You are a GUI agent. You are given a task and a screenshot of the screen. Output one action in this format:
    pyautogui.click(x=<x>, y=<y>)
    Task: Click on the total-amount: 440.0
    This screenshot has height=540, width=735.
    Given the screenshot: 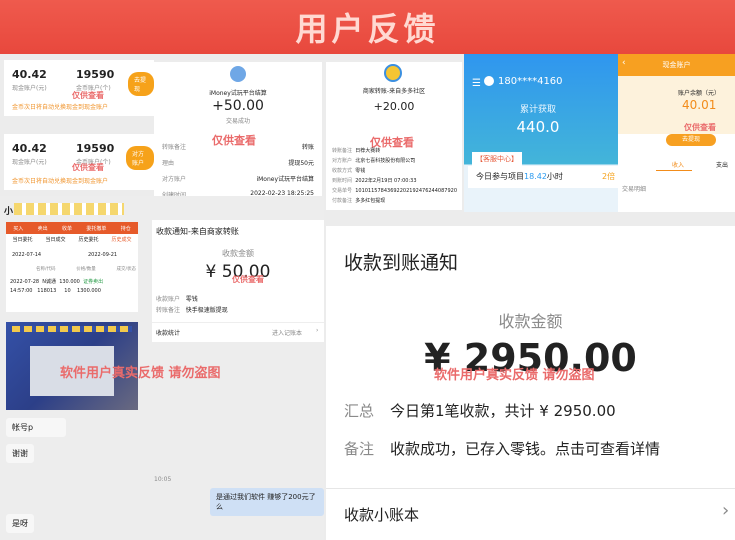 What is the action you would take?
    pyautogui.click(x=538, y=127)
    